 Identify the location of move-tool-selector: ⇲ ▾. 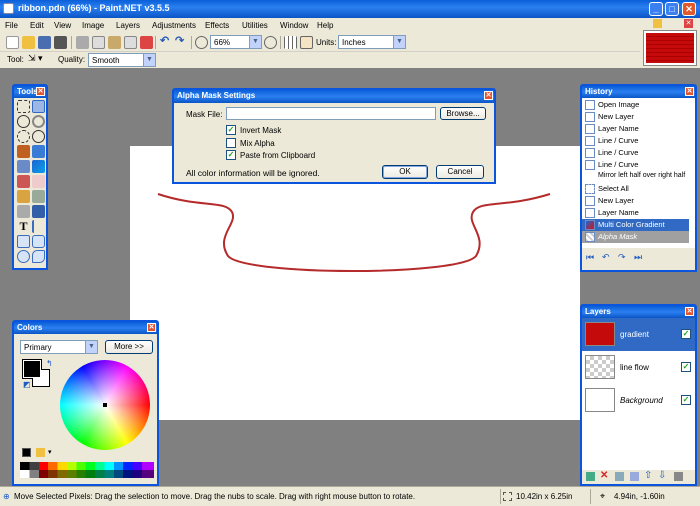
(39, 59).